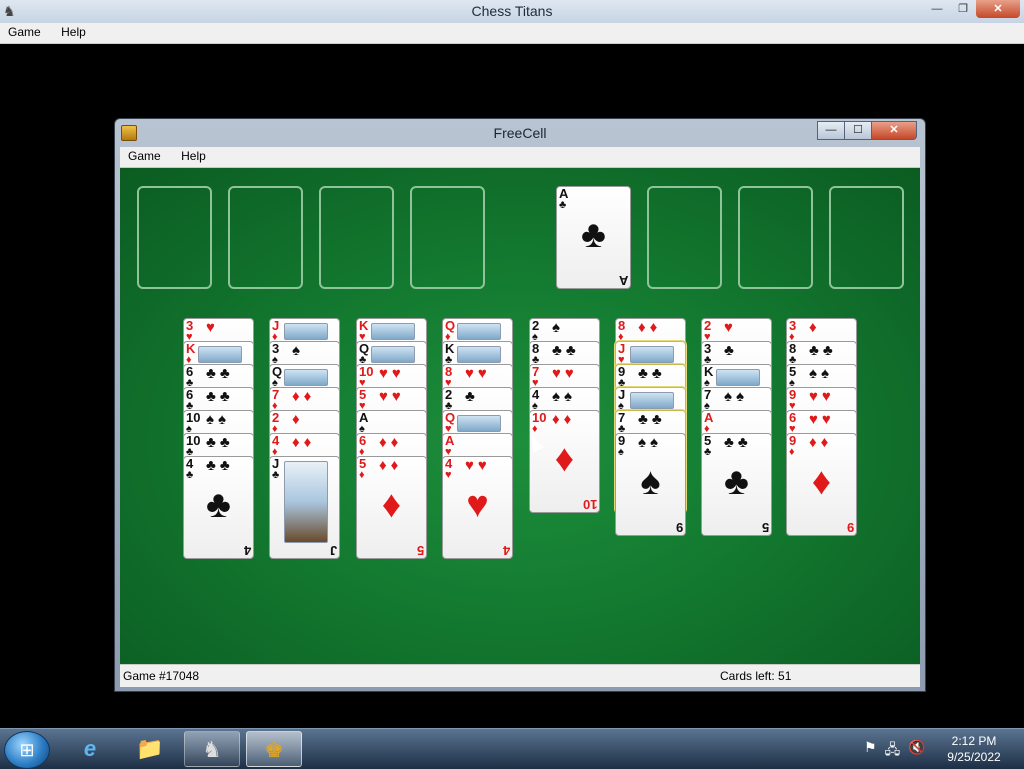 This screenshot has width=1024, height=769. Describe the element at coordinates (623, 280) in the screenshot. I see `card-rank-bottom: A` at that location.